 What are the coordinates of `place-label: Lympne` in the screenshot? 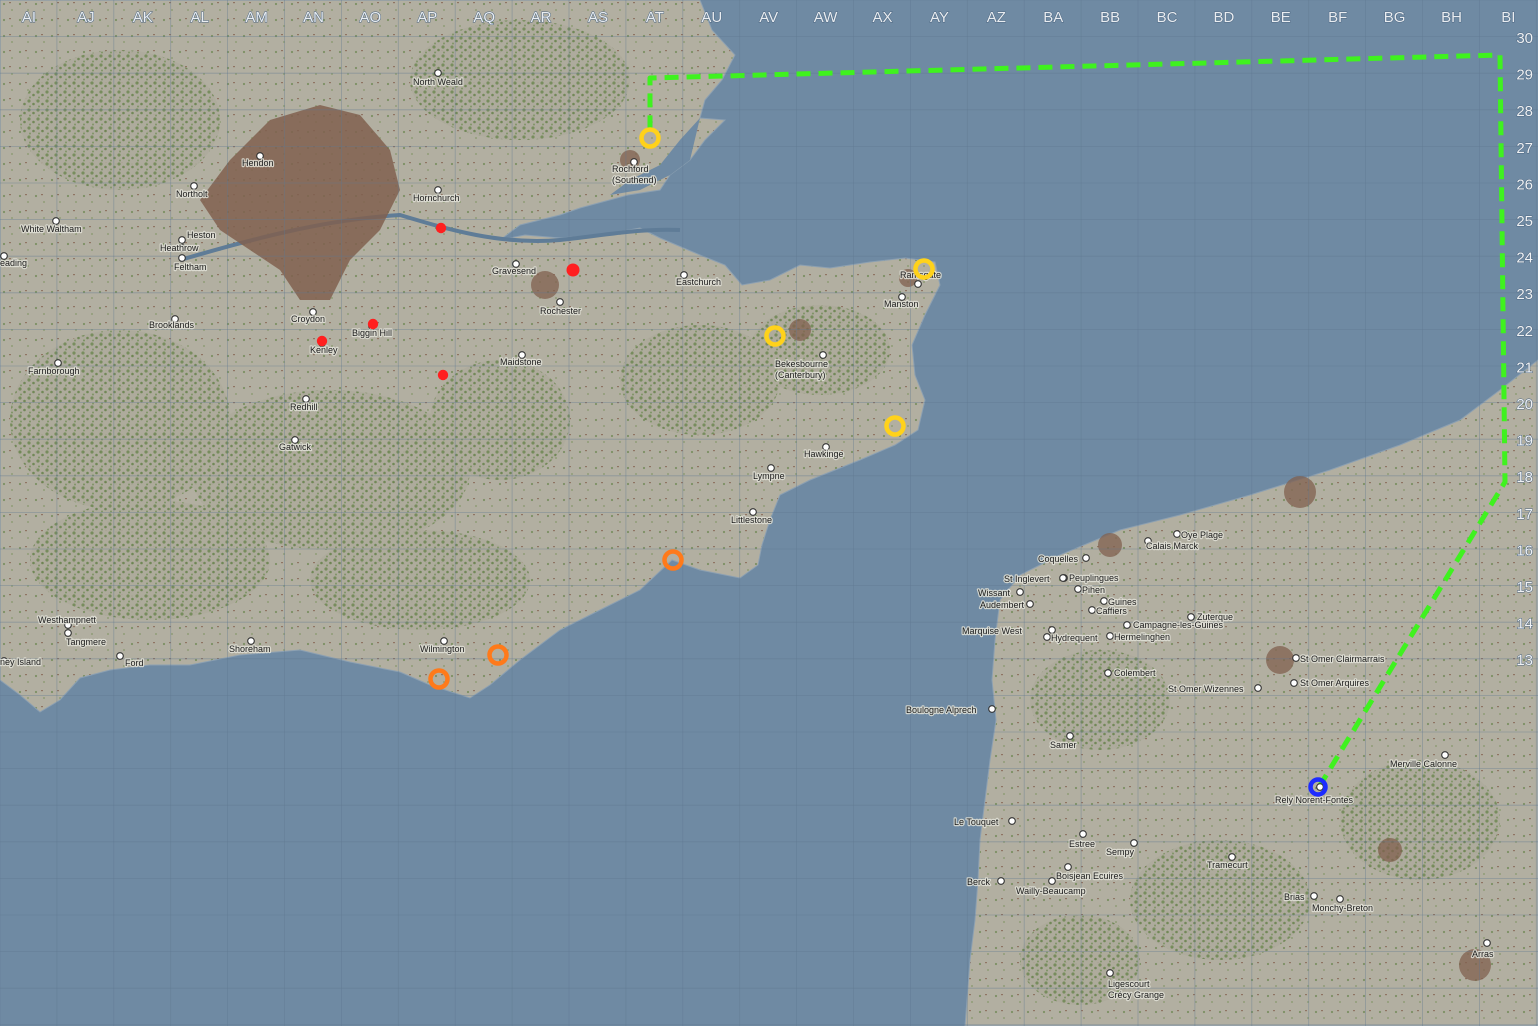 It's located at (769, 476).